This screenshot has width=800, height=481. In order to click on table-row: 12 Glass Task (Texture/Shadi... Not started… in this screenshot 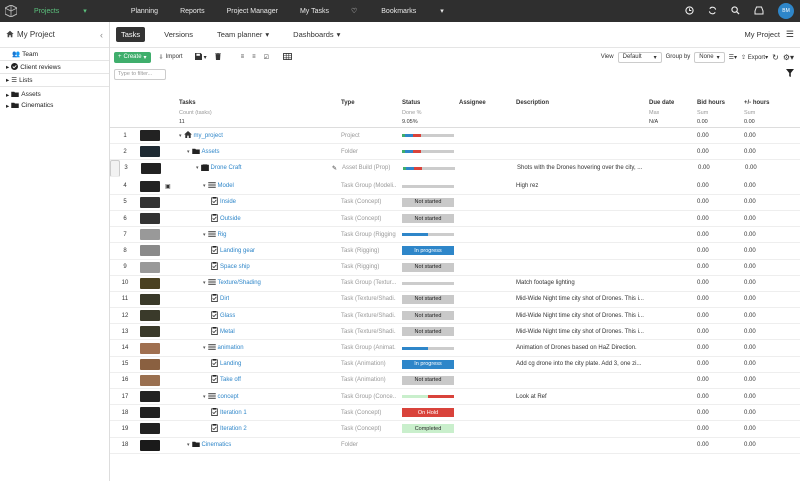, I will do `click(455, 316)`.